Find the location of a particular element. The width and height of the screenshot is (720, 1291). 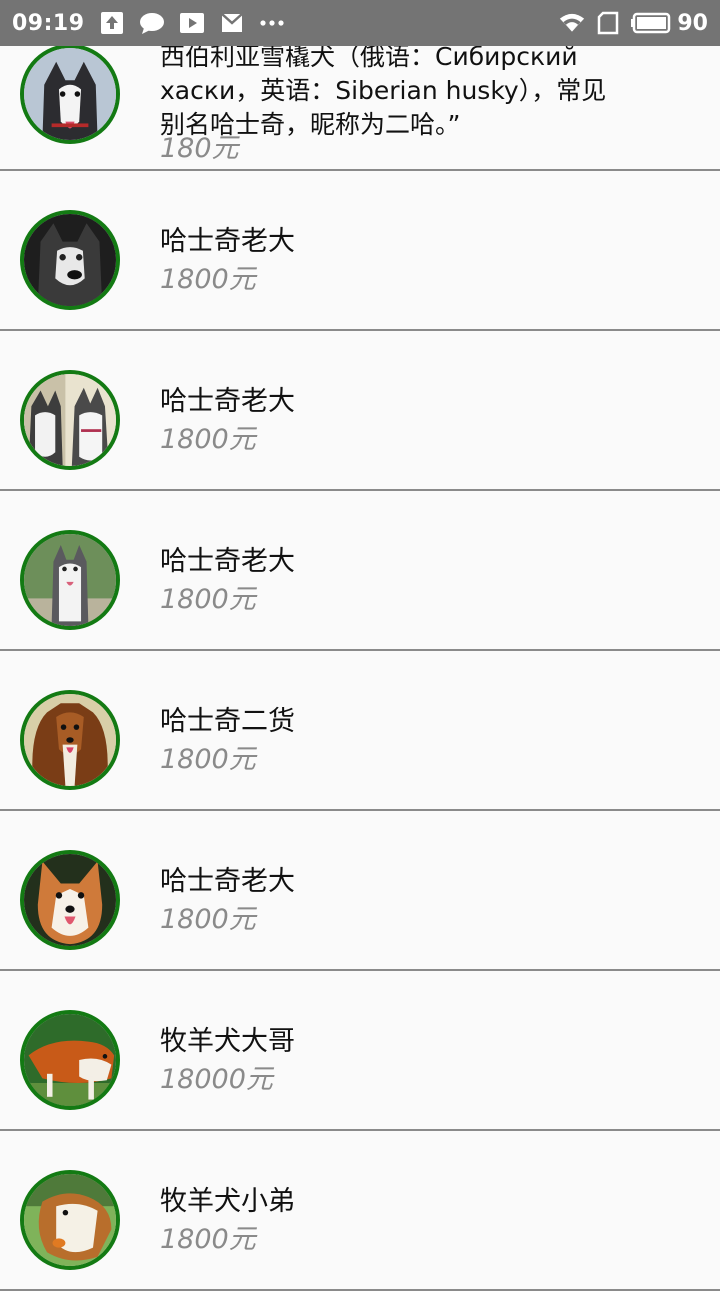

status-bar: 09:19 90 is located at coordinates (360, 23).